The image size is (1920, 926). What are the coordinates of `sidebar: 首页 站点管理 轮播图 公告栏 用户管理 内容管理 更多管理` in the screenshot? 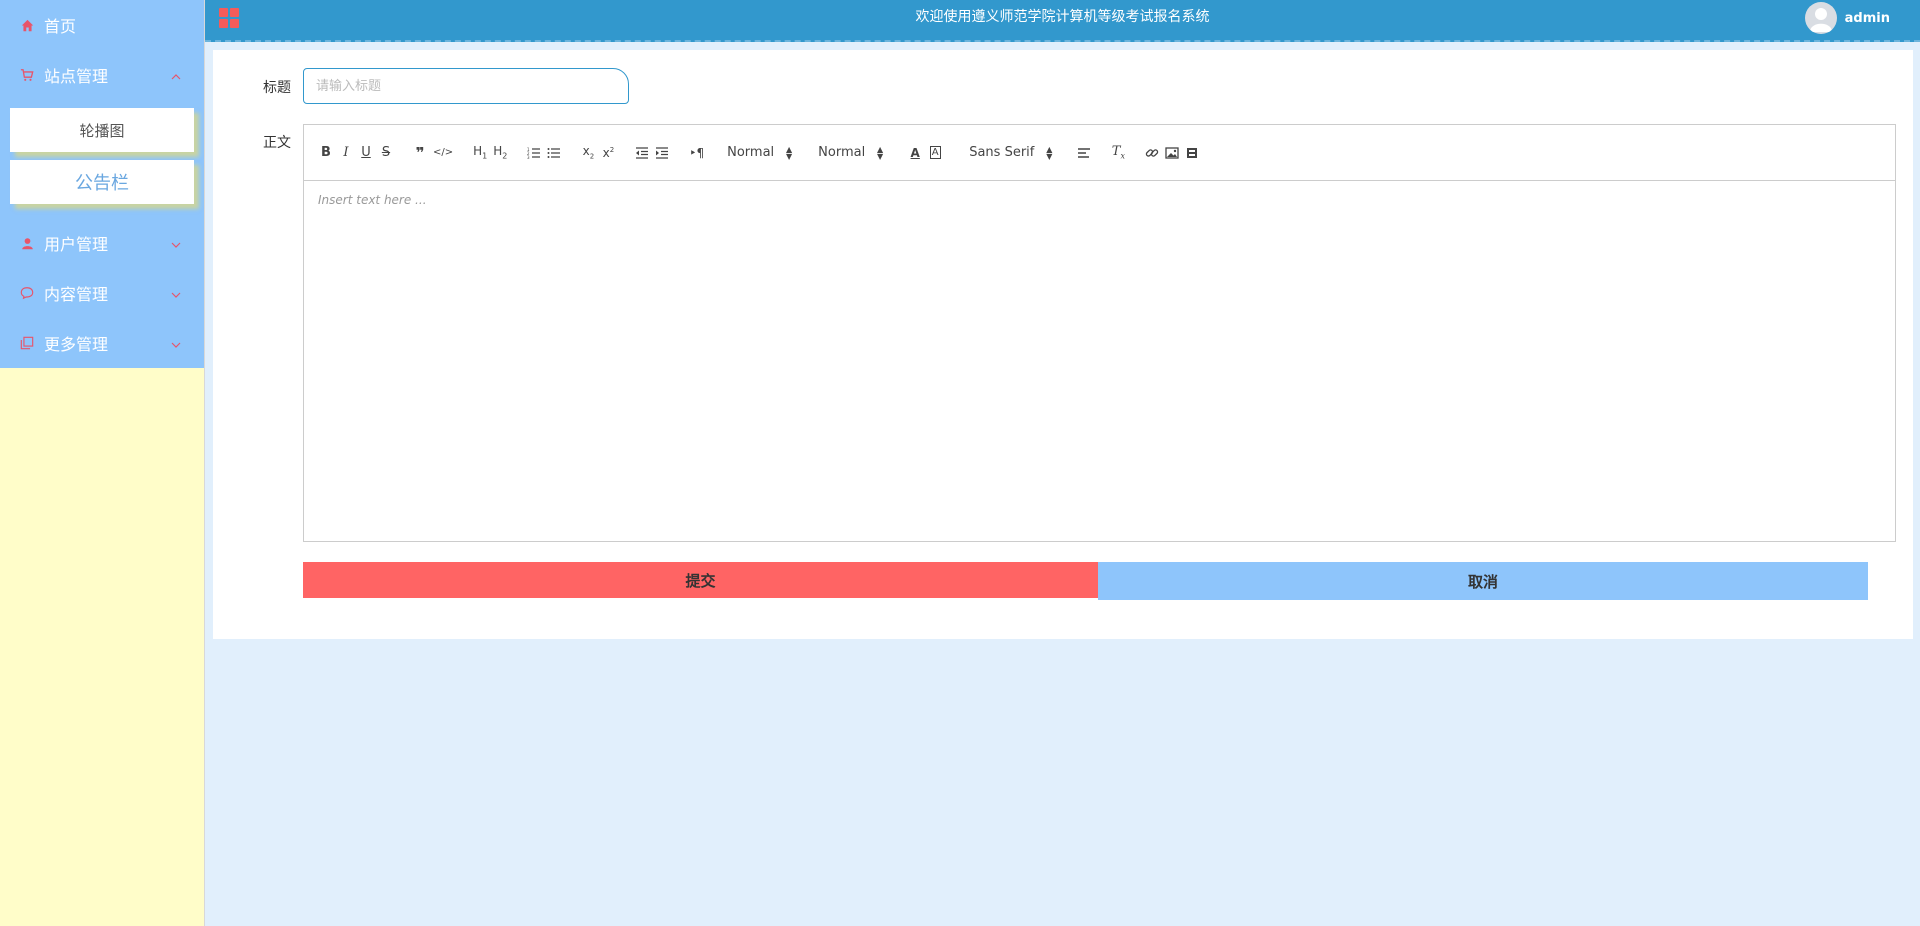 It's located at (102, 463).